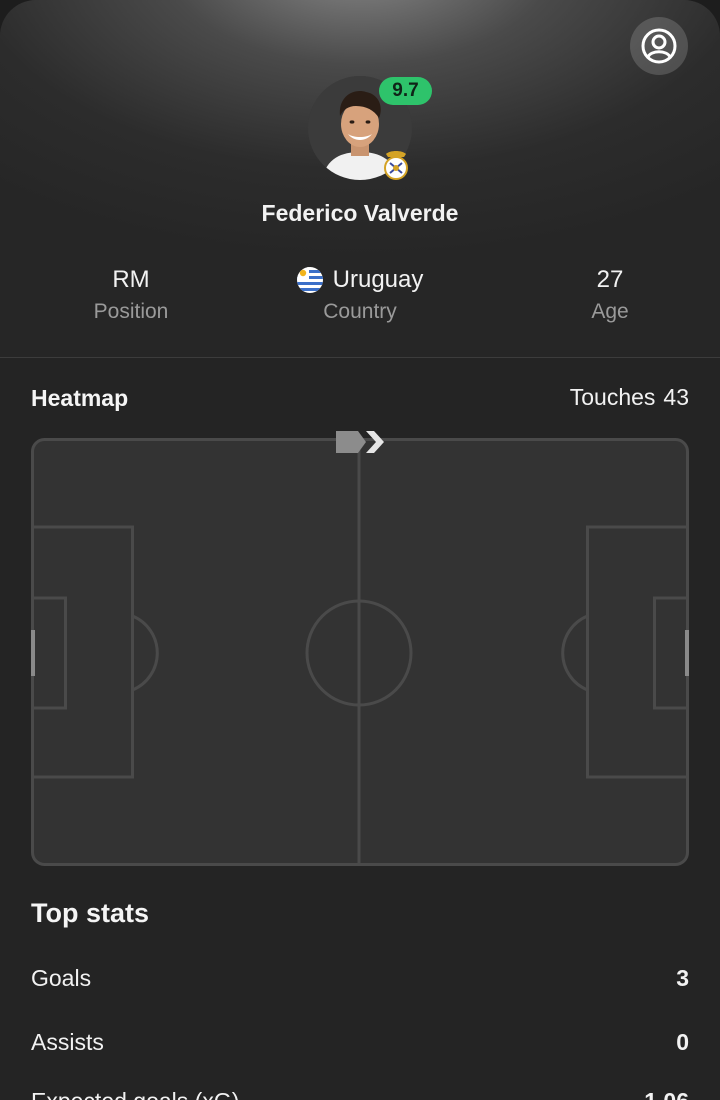 The height and width of the screenshot is (1100, 720). I want to click on stat-label: Goals, so click(61, 978).